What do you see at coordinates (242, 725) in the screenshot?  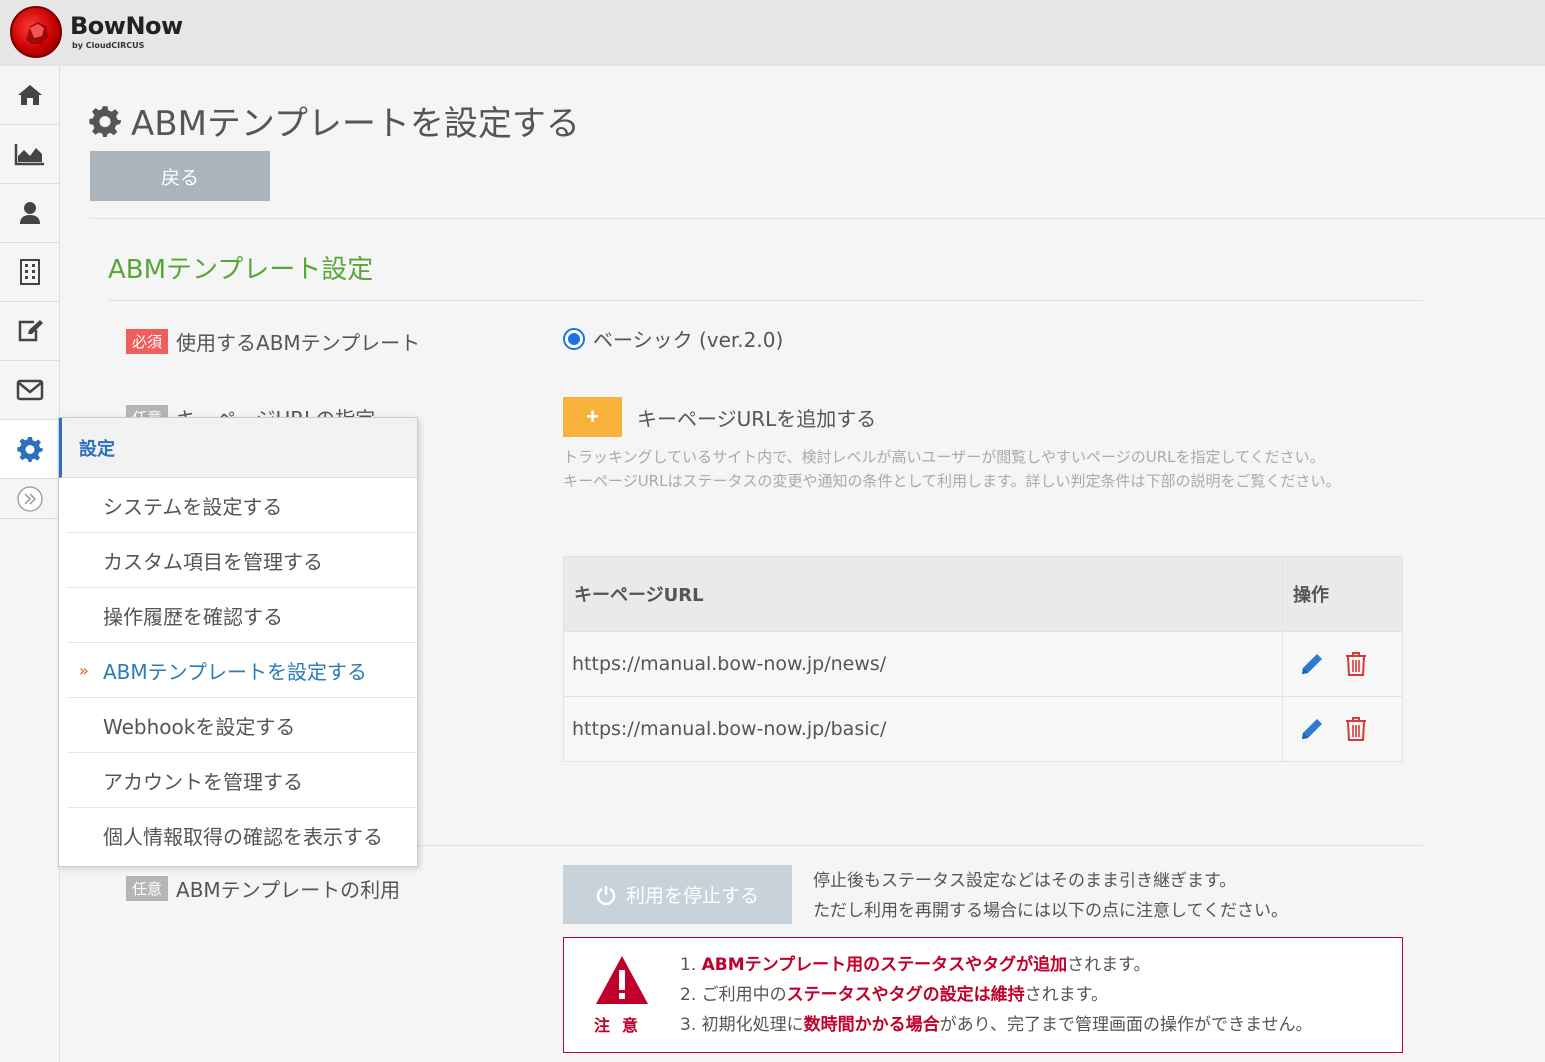 I see `menu-item-webhook: Webhookを設定する` at bounding box center [242, 725].